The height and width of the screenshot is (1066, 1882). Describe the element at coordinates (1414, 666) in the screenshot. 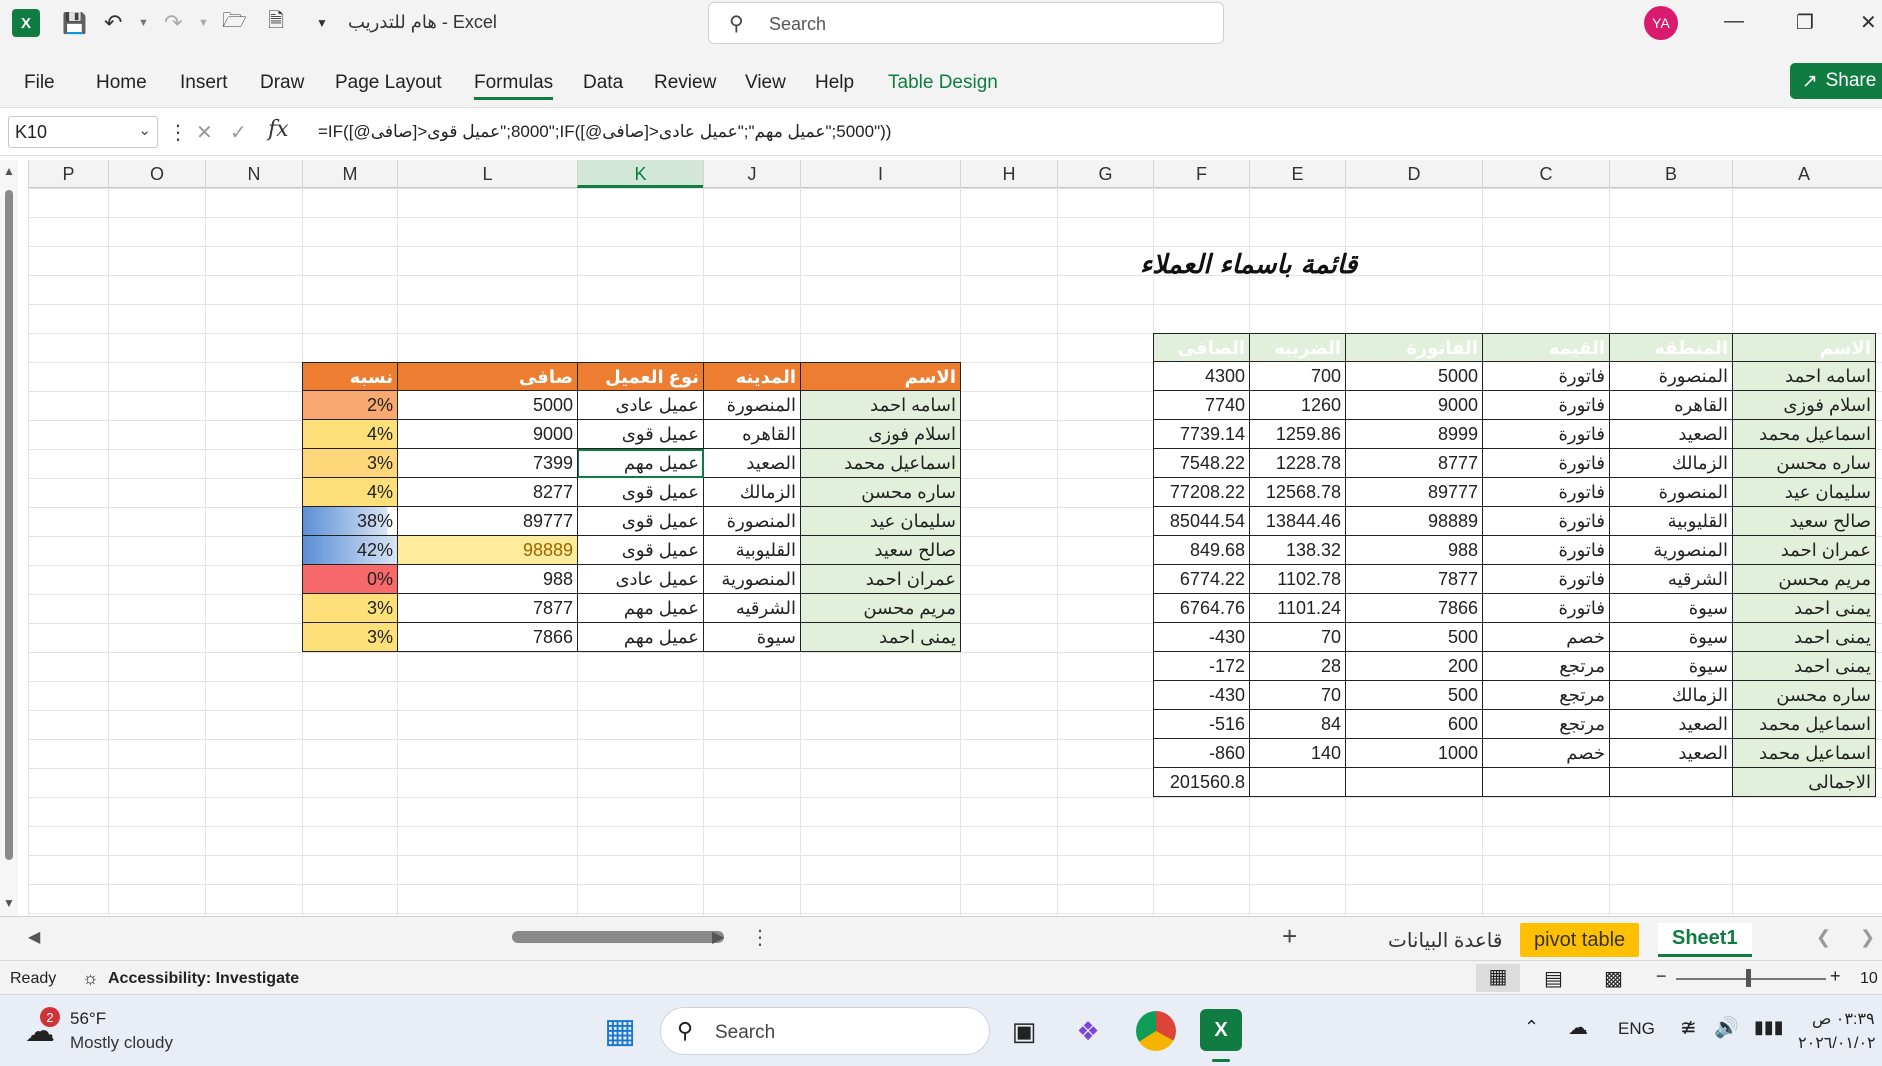

I see `table-cell: 200` at that location.